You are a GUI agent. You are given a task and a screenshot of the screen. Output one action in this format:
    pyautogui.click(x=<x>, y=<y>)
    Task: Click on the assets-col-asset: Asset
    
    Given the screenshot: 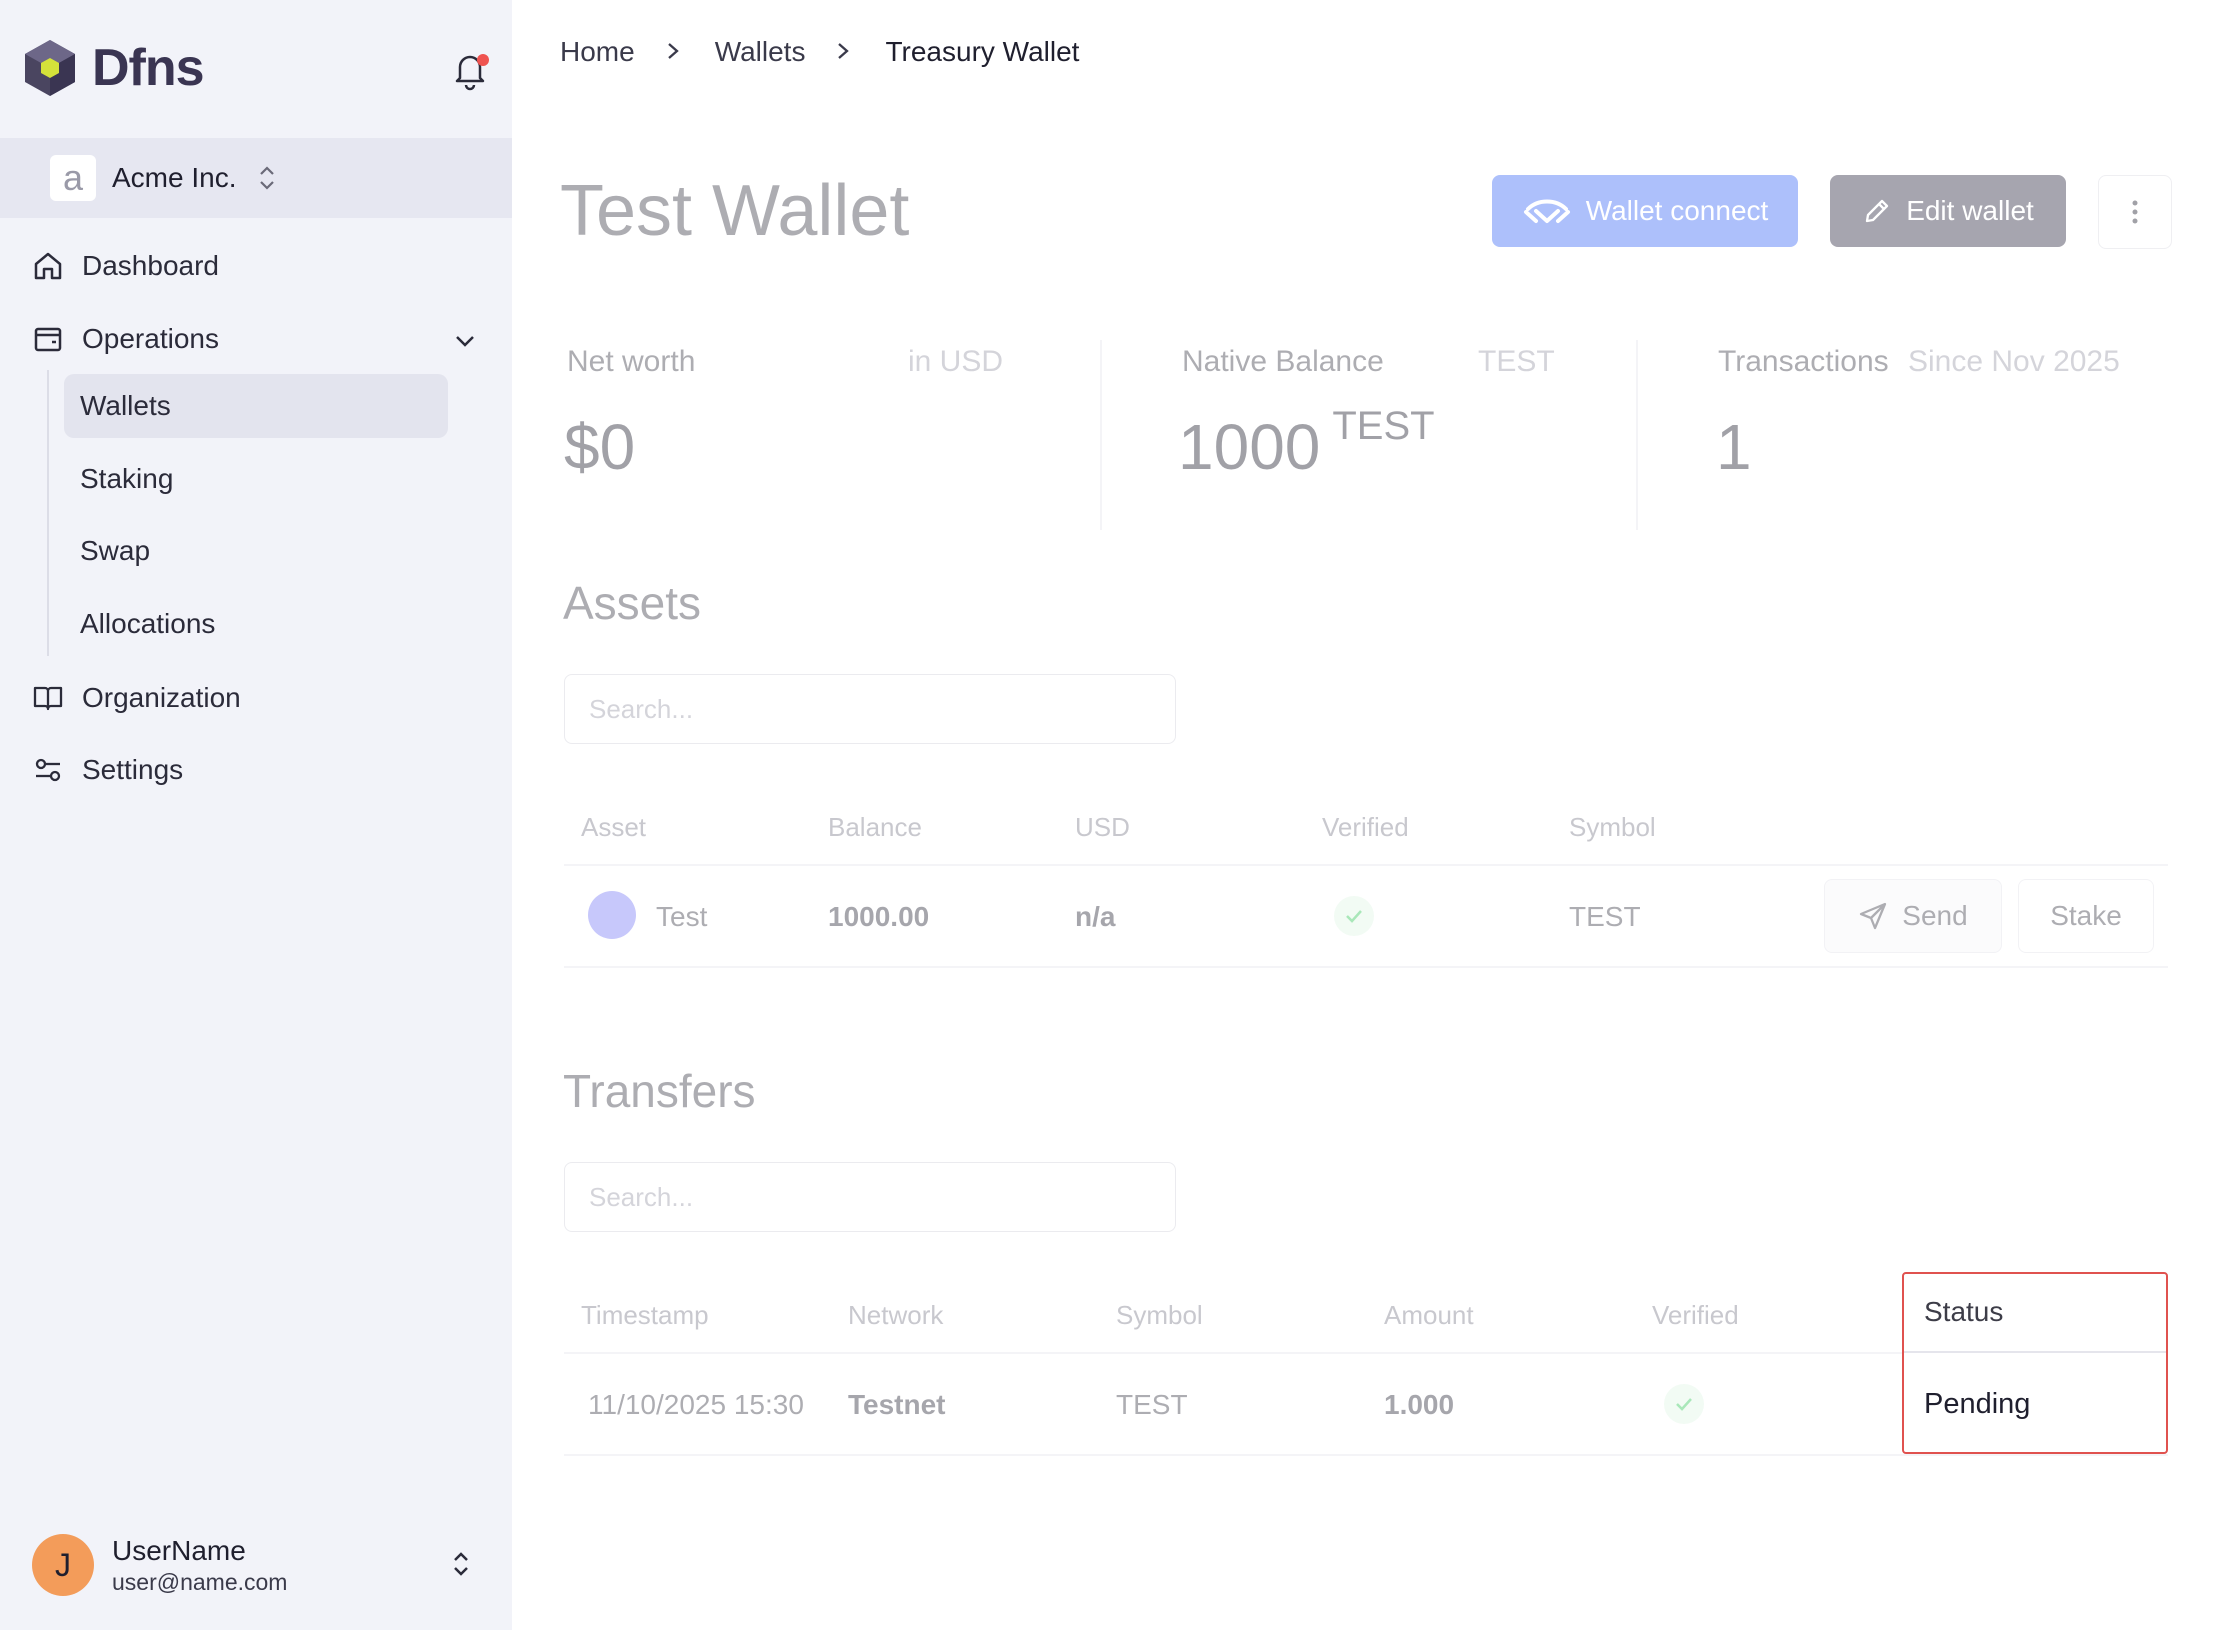 What is the action you would take?
    pyautogui.click(x=613, y=827)
    